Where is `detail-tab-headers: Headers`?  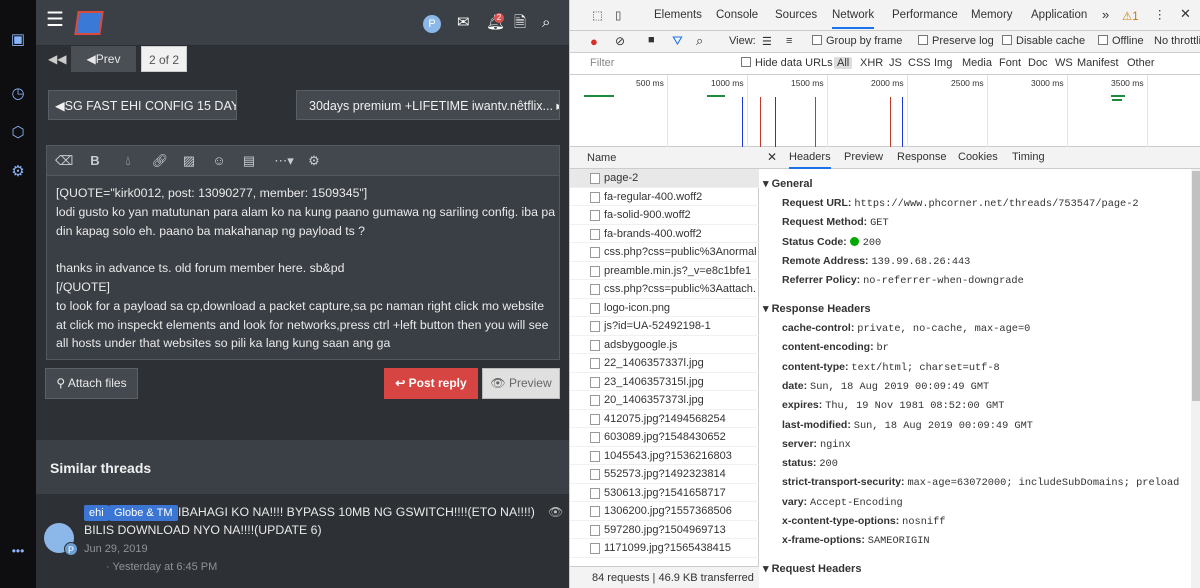 detail-tab-headers: Headers is located at coordinates (810, 160).